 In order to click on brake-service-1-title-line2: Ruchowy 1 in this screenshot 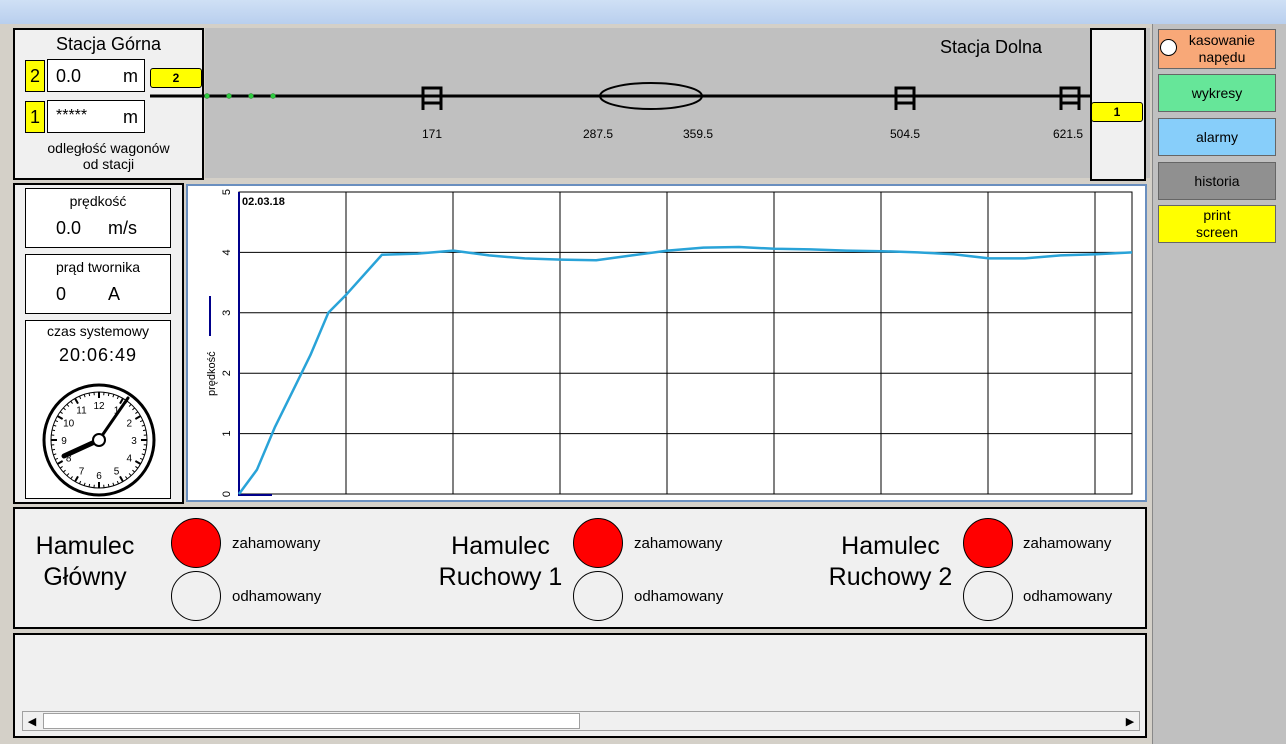, I will do `click(500, 577)`.